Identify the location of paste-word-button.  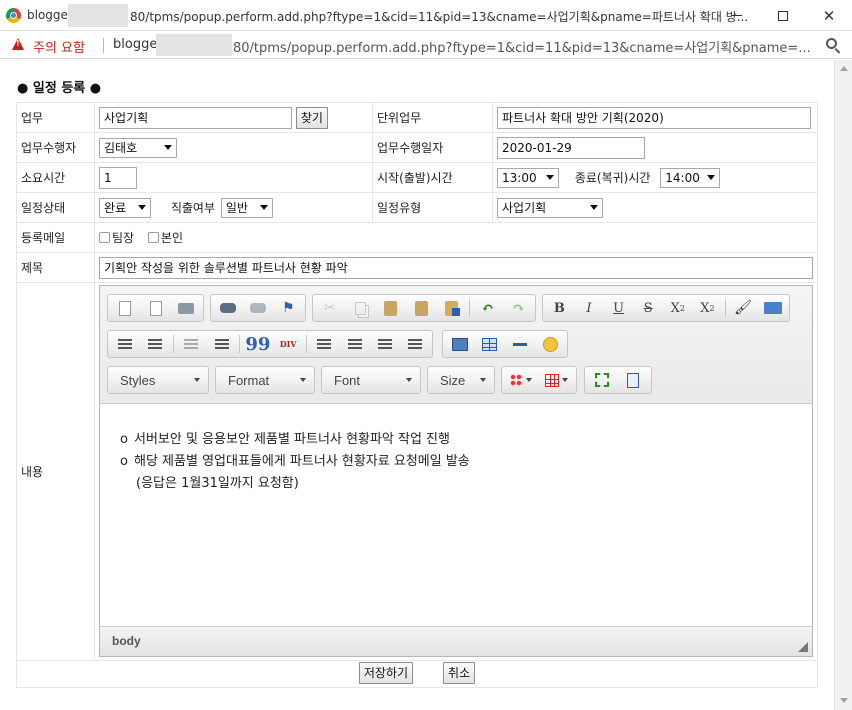
(451, 308).